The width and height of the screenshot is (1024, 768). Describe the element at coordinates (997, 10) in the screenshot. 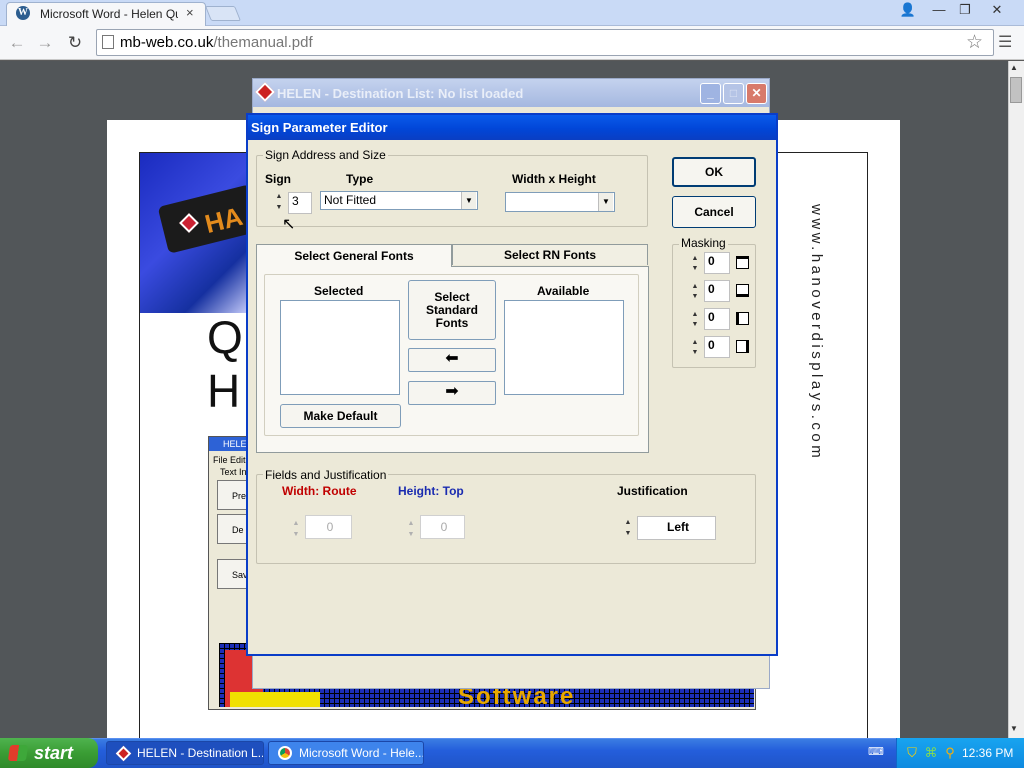

I see `window-close-button: ✕` at that location.